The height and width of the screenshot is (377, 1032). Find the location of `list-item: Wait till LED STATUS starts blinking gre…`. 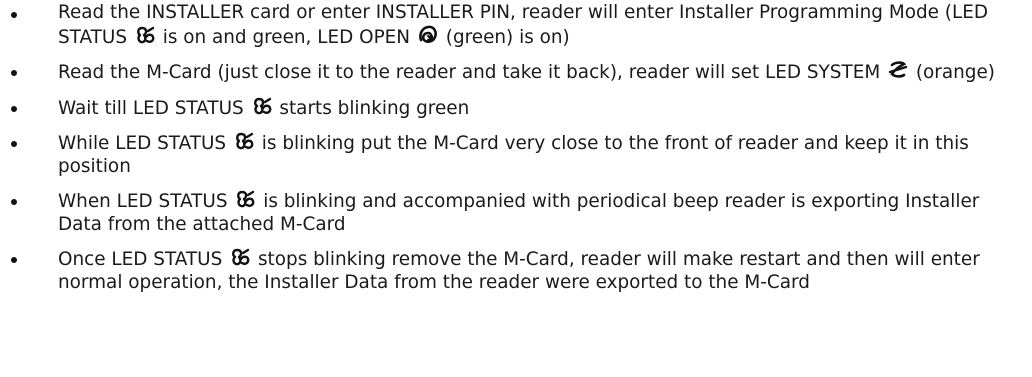

list-item: Wait till LED STATUS starts blinking gre… is located at coordinates (516, 108).